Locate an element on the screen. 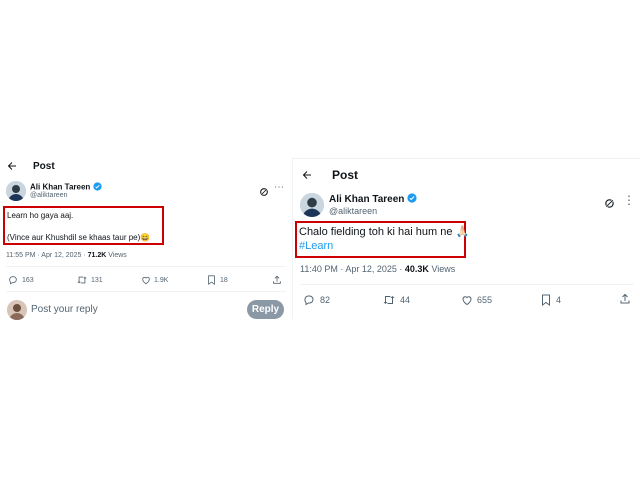  tweet-meta: 11:40 PM · Apr 12, 2025 · 40.3K Views is located at coordinates (378, 269).